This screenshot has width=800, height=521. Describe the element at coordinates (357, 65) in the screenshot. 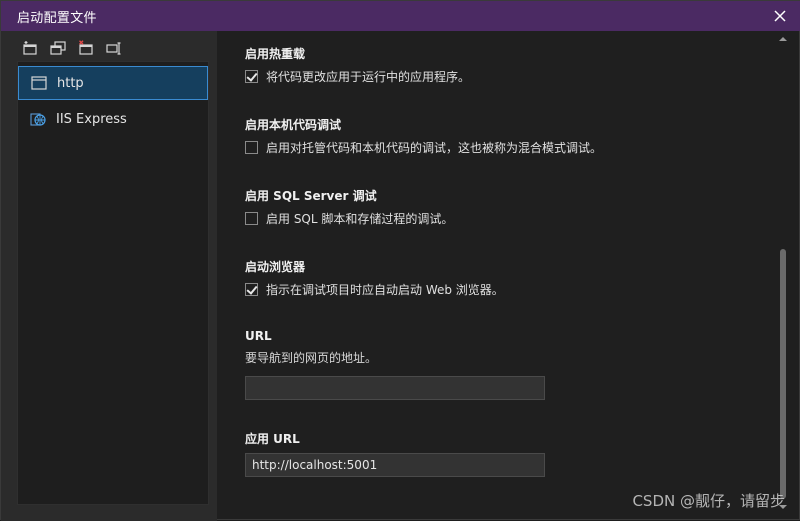

I see `hot-reload-section: 启用热重载 将代码更改应用于运行中的应用程序。` at that location.